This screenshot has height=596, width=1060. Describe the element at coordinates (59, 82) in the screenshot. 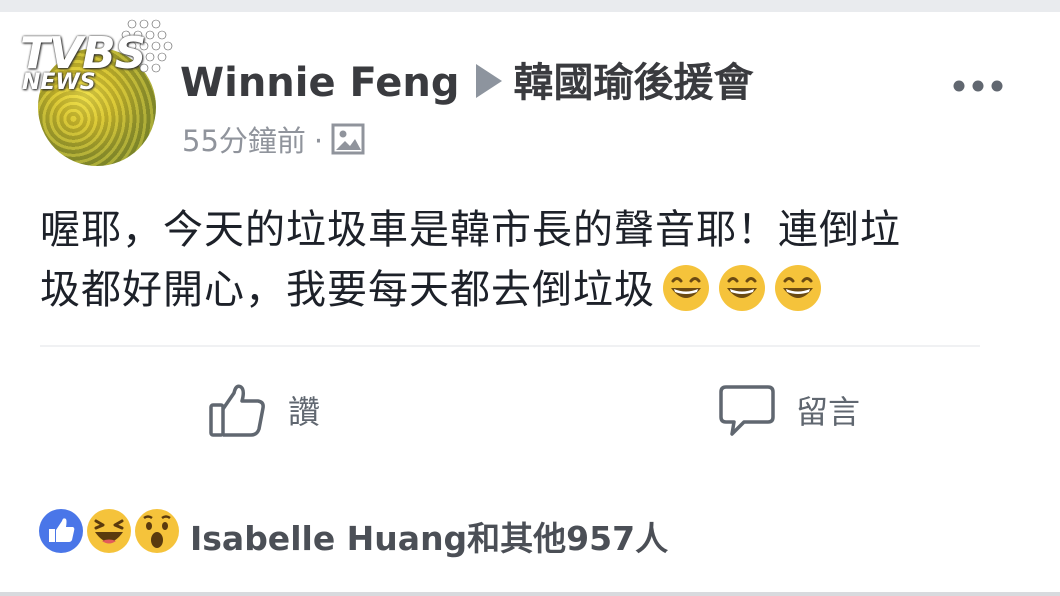

I see `logo-sub-text: NEWS` at that location.